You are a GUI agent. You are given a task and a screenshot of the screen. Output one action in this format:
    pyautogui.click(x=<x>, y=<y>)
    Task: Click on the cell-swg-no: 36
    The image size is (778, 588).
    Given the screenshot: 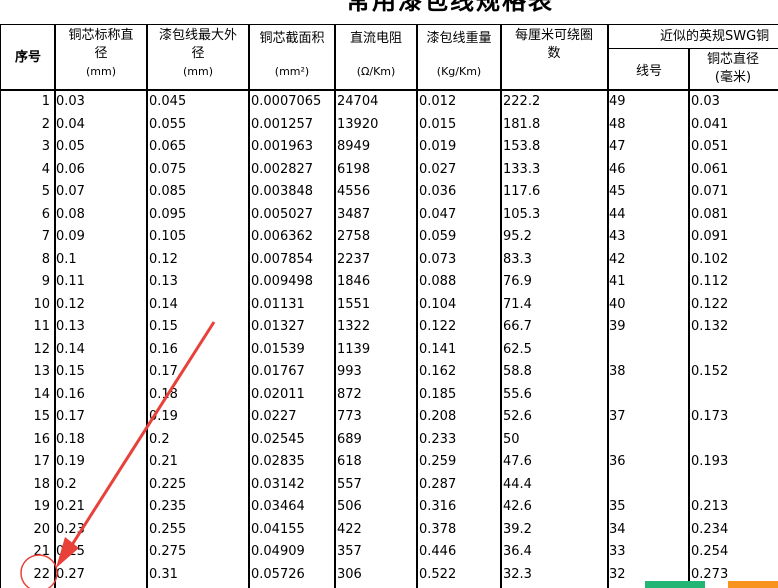 What is the action you would take?
    pyautogui.click(x=647, y=462)
    